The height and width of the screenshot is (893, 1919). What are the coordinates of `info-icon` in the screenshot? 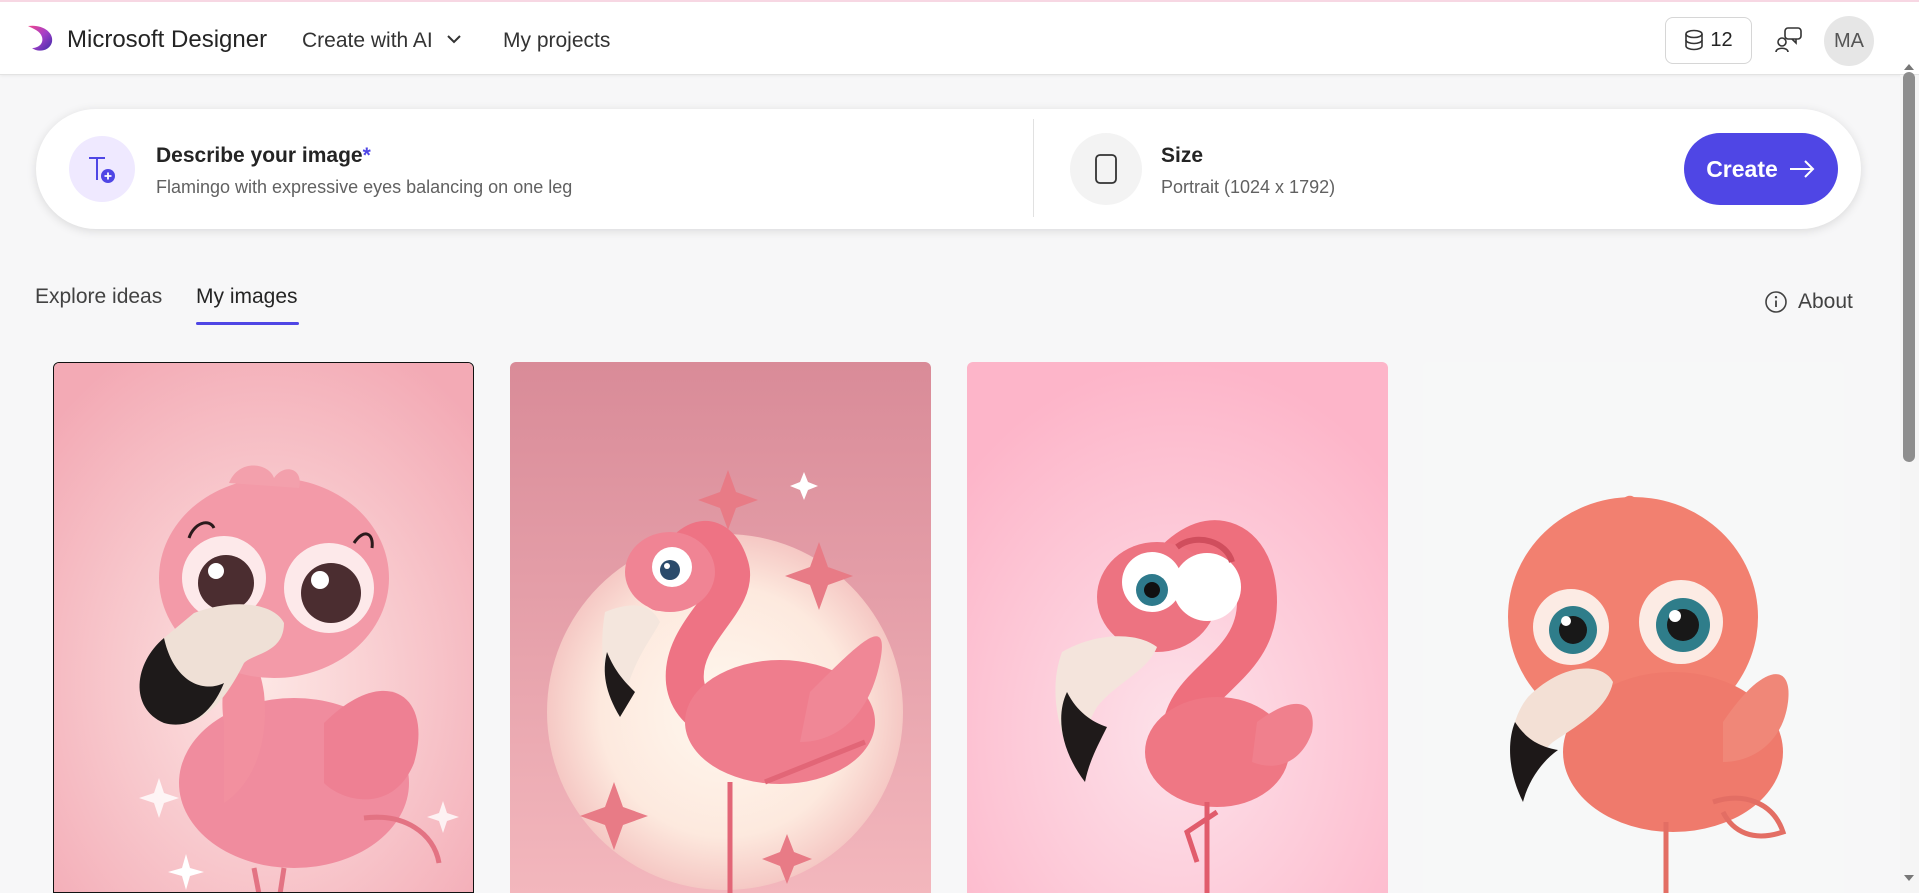 It's located at (1776, 302).